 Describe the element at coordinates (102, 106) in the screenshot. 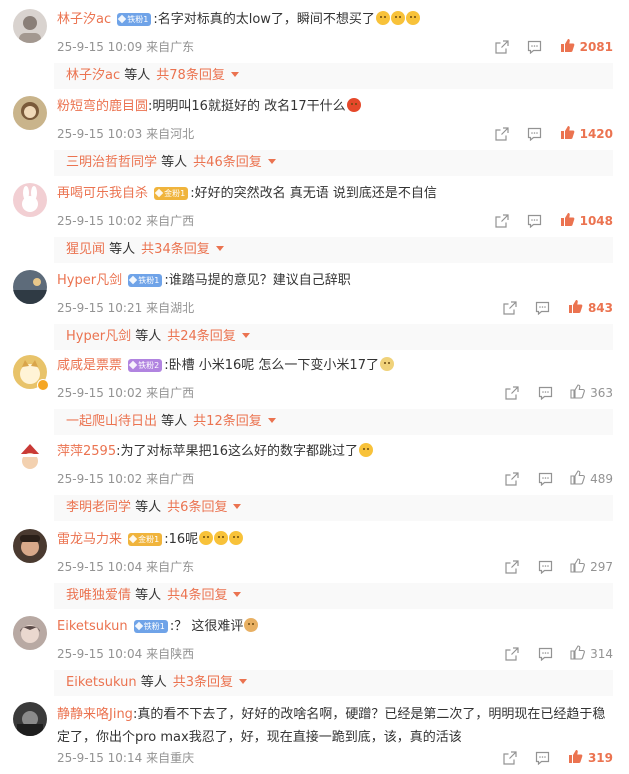

I see `username: 粉短弯的鹿目圆` at that location.